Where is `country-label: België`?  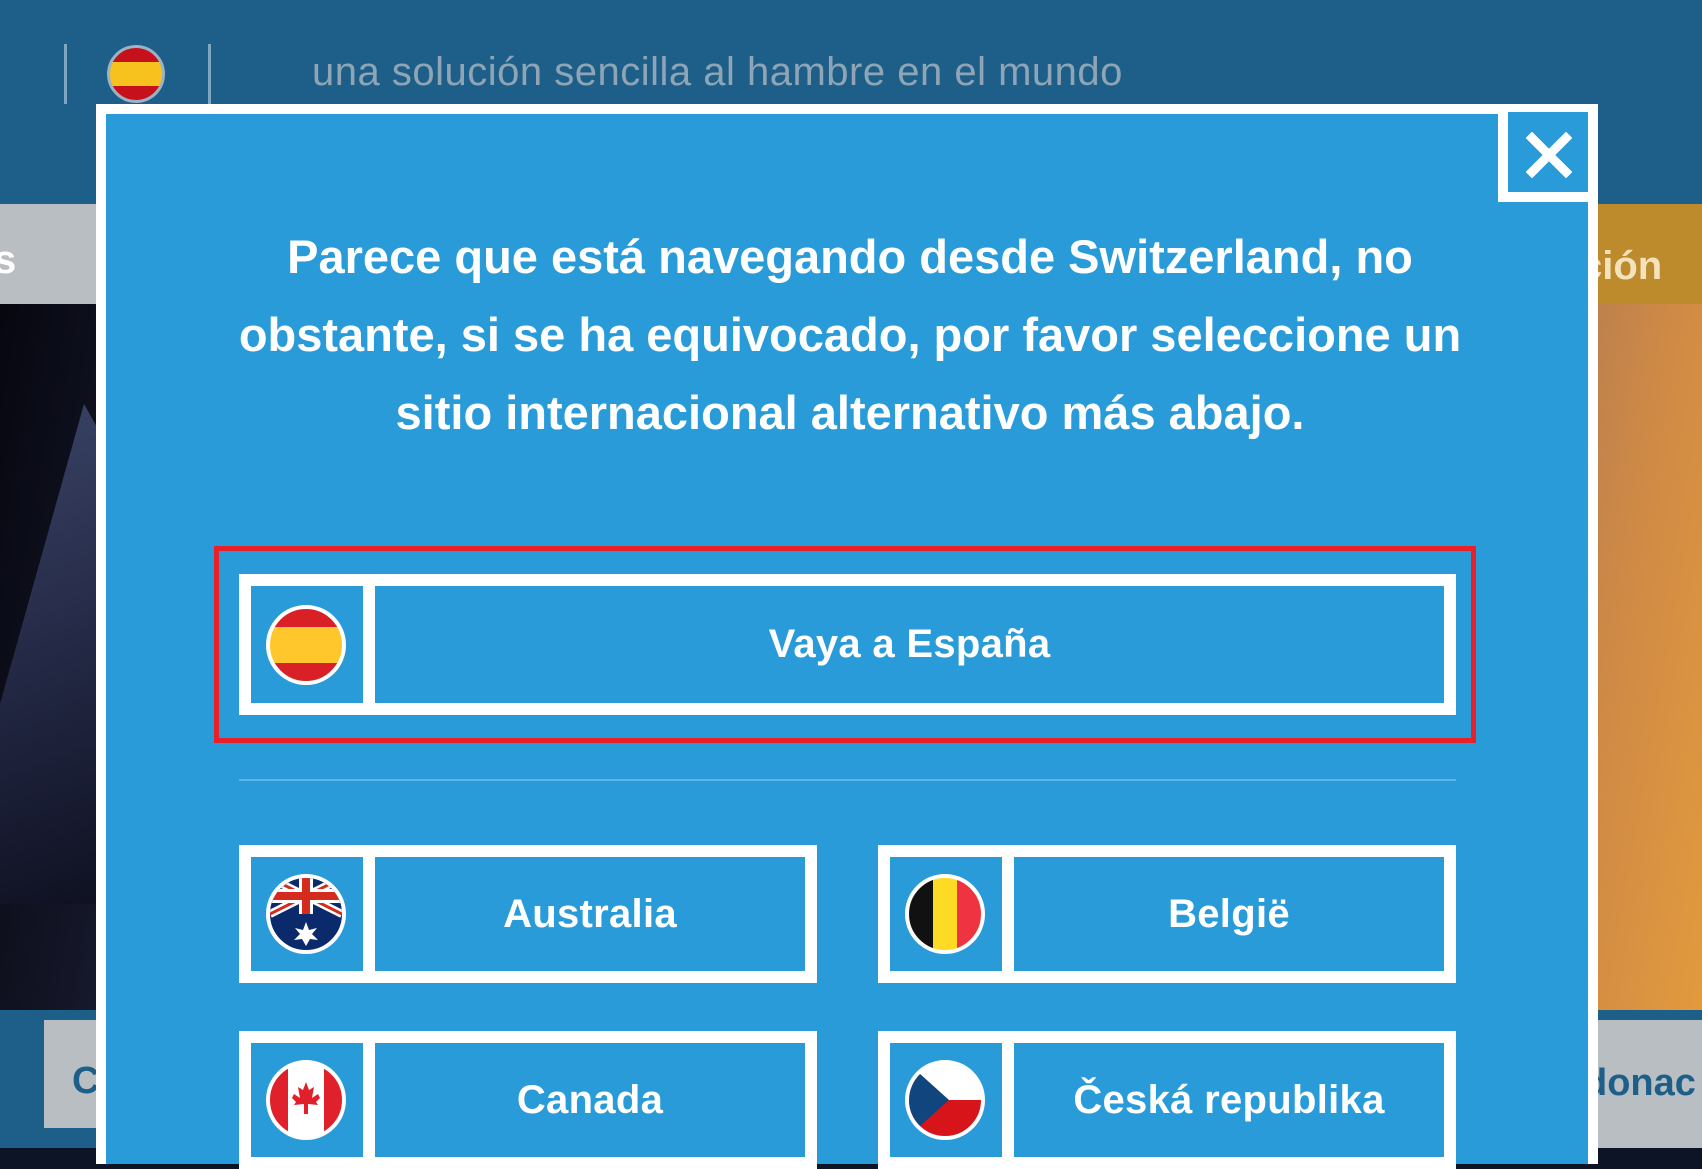
country-label: België is located at coordinates (1229, 913).